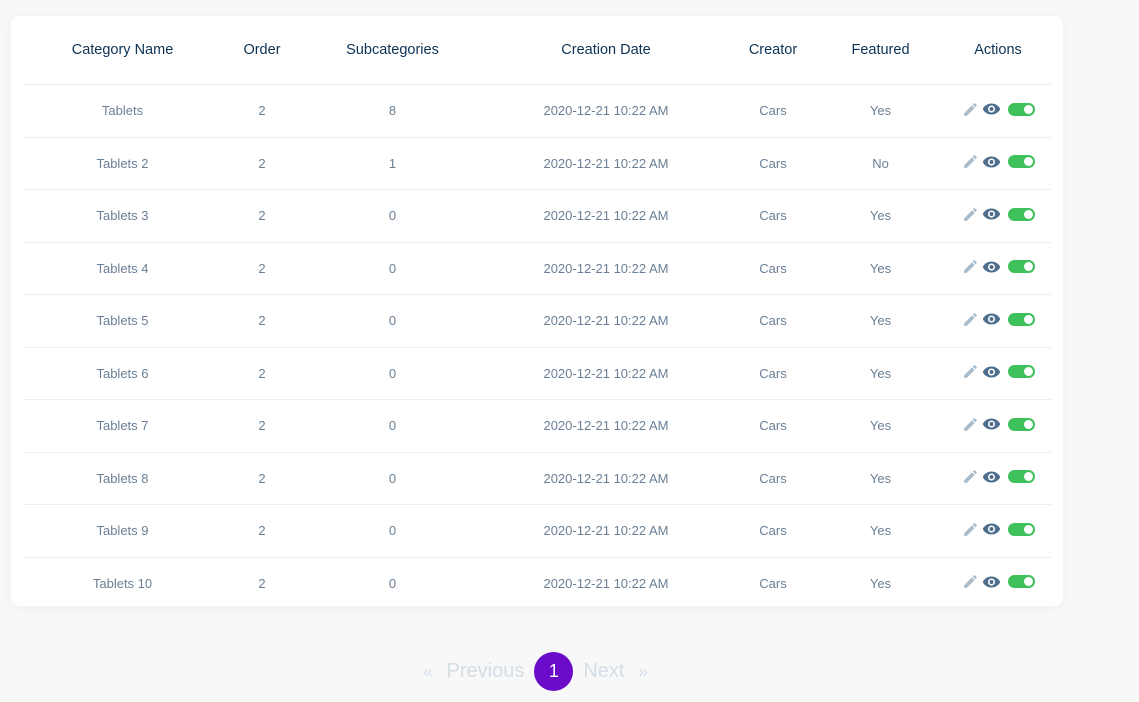 The height and width of the screenshot is (702, 1139). Describe the element at coordinates (122, 111) in the screenshot. I see `cell-category-name: Tablets` at that location.